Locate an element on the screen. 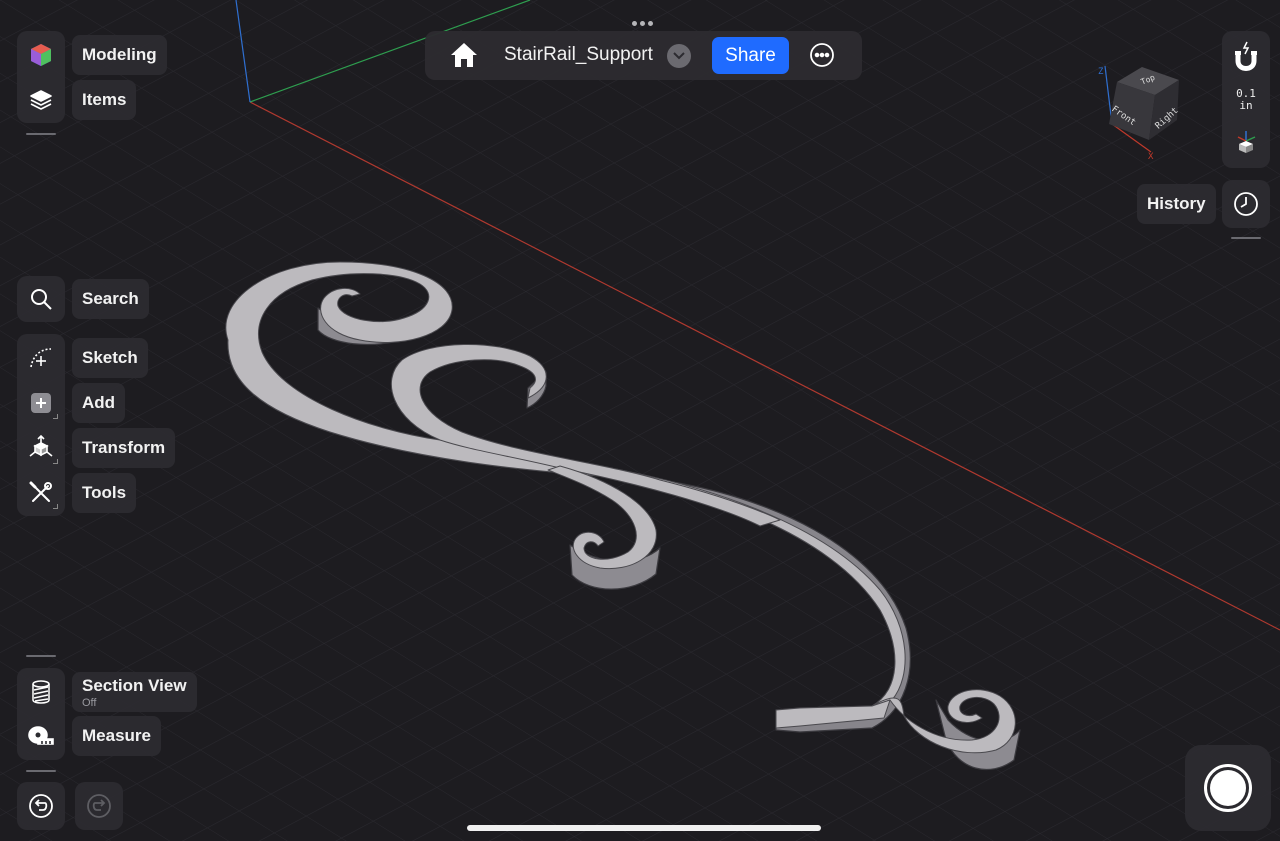  more-options-icon is located at coordinates (822, 55).